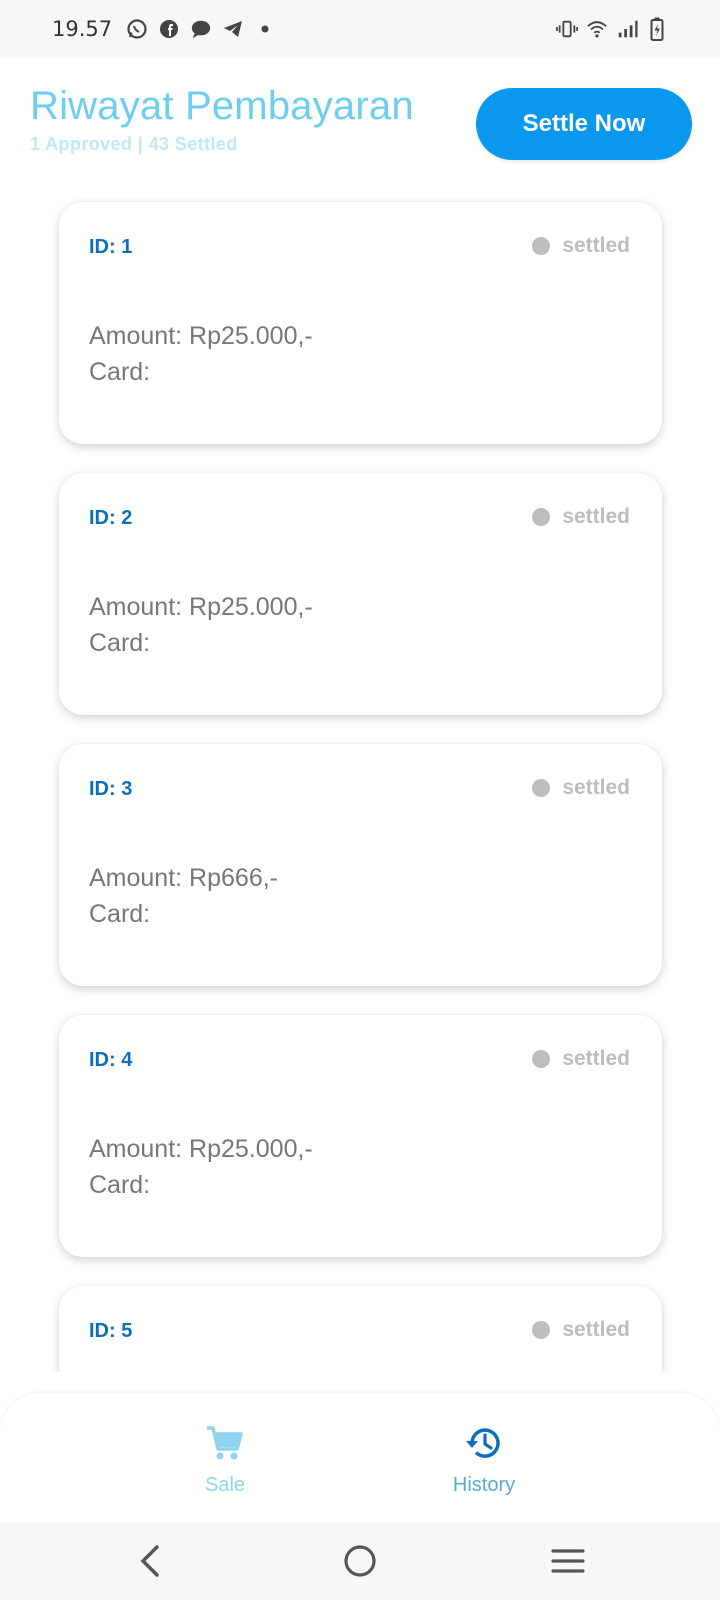 This screenshot has height=1600, width=720. Describe the element at coordinates (567, 29) in the screenshot. I see `vibrate-icon` at that location.